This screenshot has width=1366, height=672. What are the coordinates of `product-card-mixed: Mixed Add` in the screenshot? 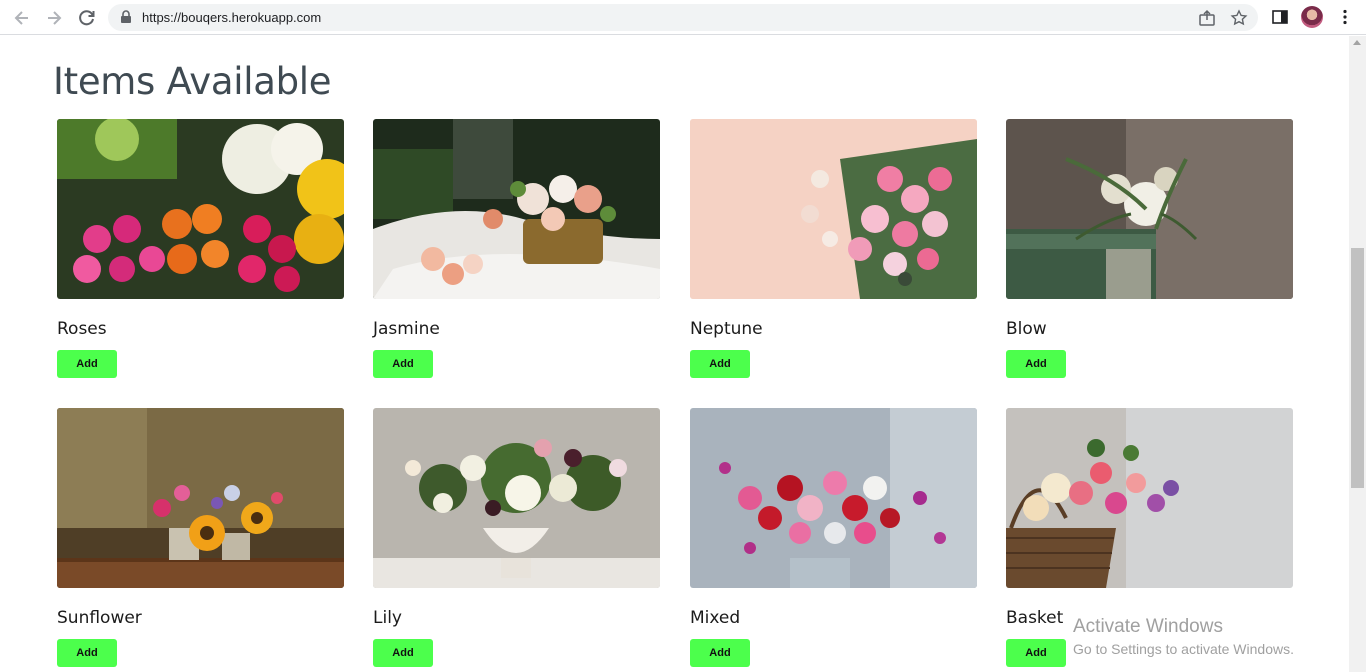 It's located at (833, 537).